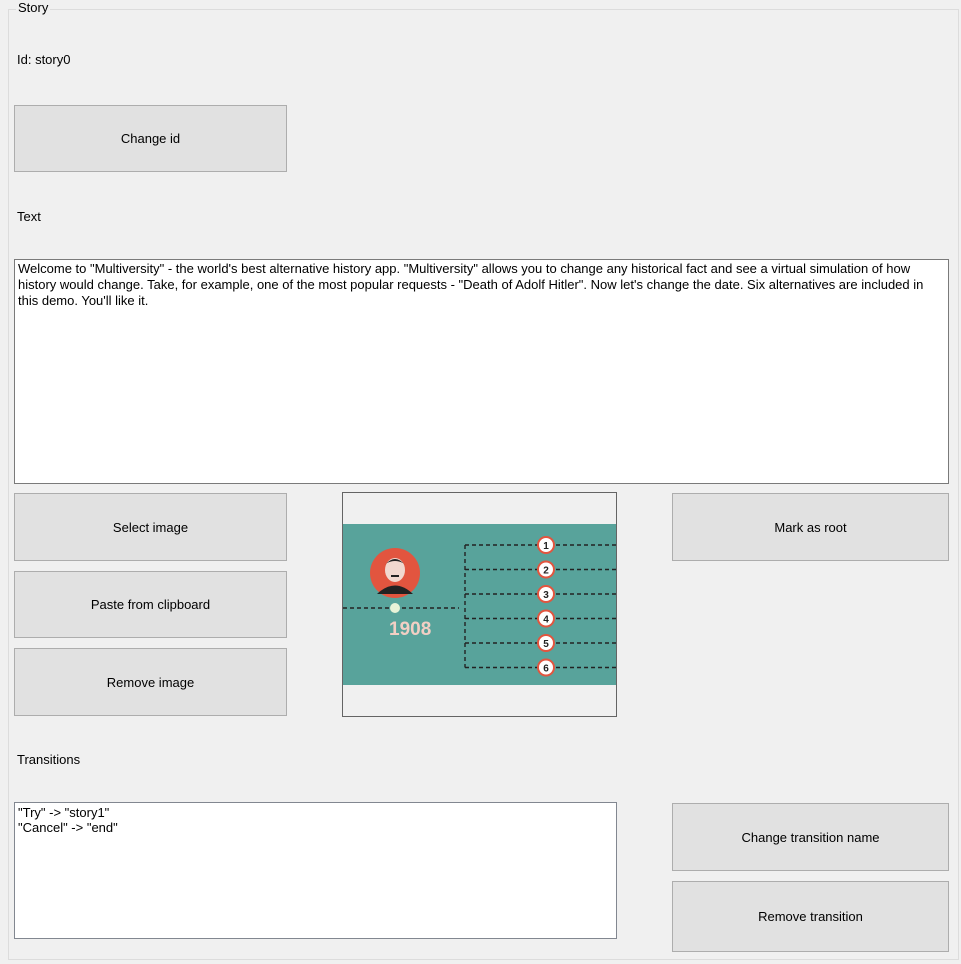 This screenshot has width=961, height=964. Describe the element at coordinates (44, 59) in the screenshot. I see `story-id-label: Id: story0` at that location.